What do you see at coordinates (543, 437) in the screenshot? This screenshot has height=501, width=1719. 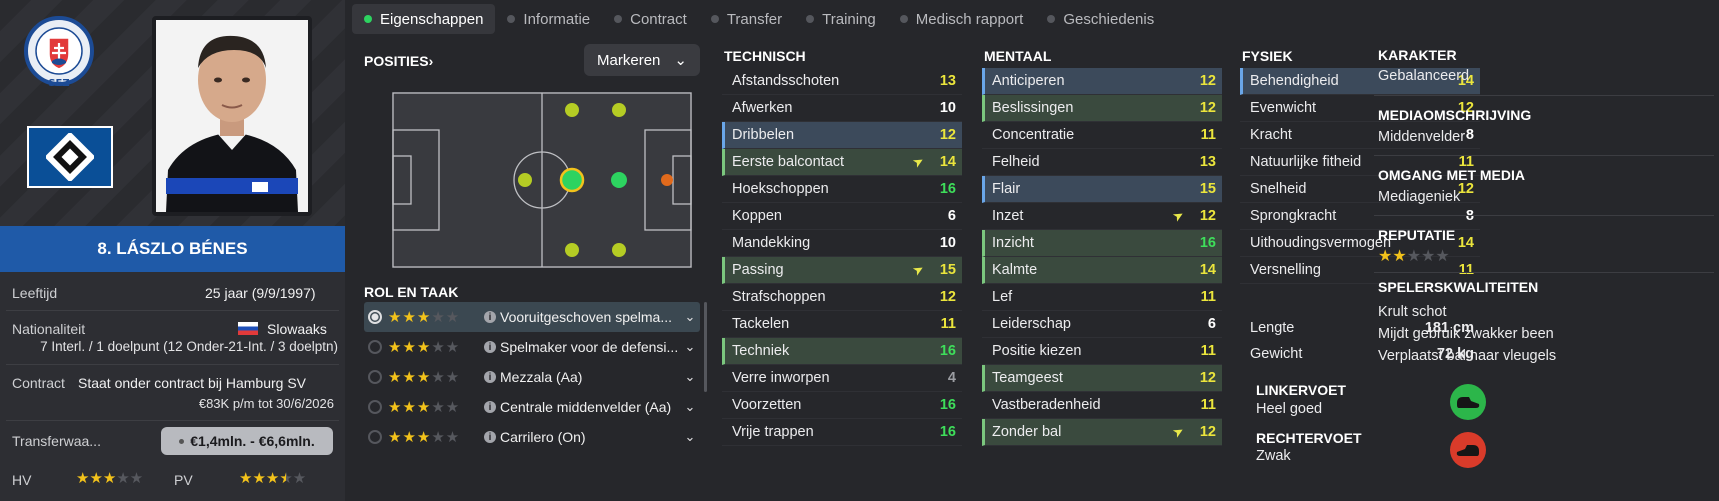 I see `role-name: Carrilero (On)` at bounding box center [543, 437].